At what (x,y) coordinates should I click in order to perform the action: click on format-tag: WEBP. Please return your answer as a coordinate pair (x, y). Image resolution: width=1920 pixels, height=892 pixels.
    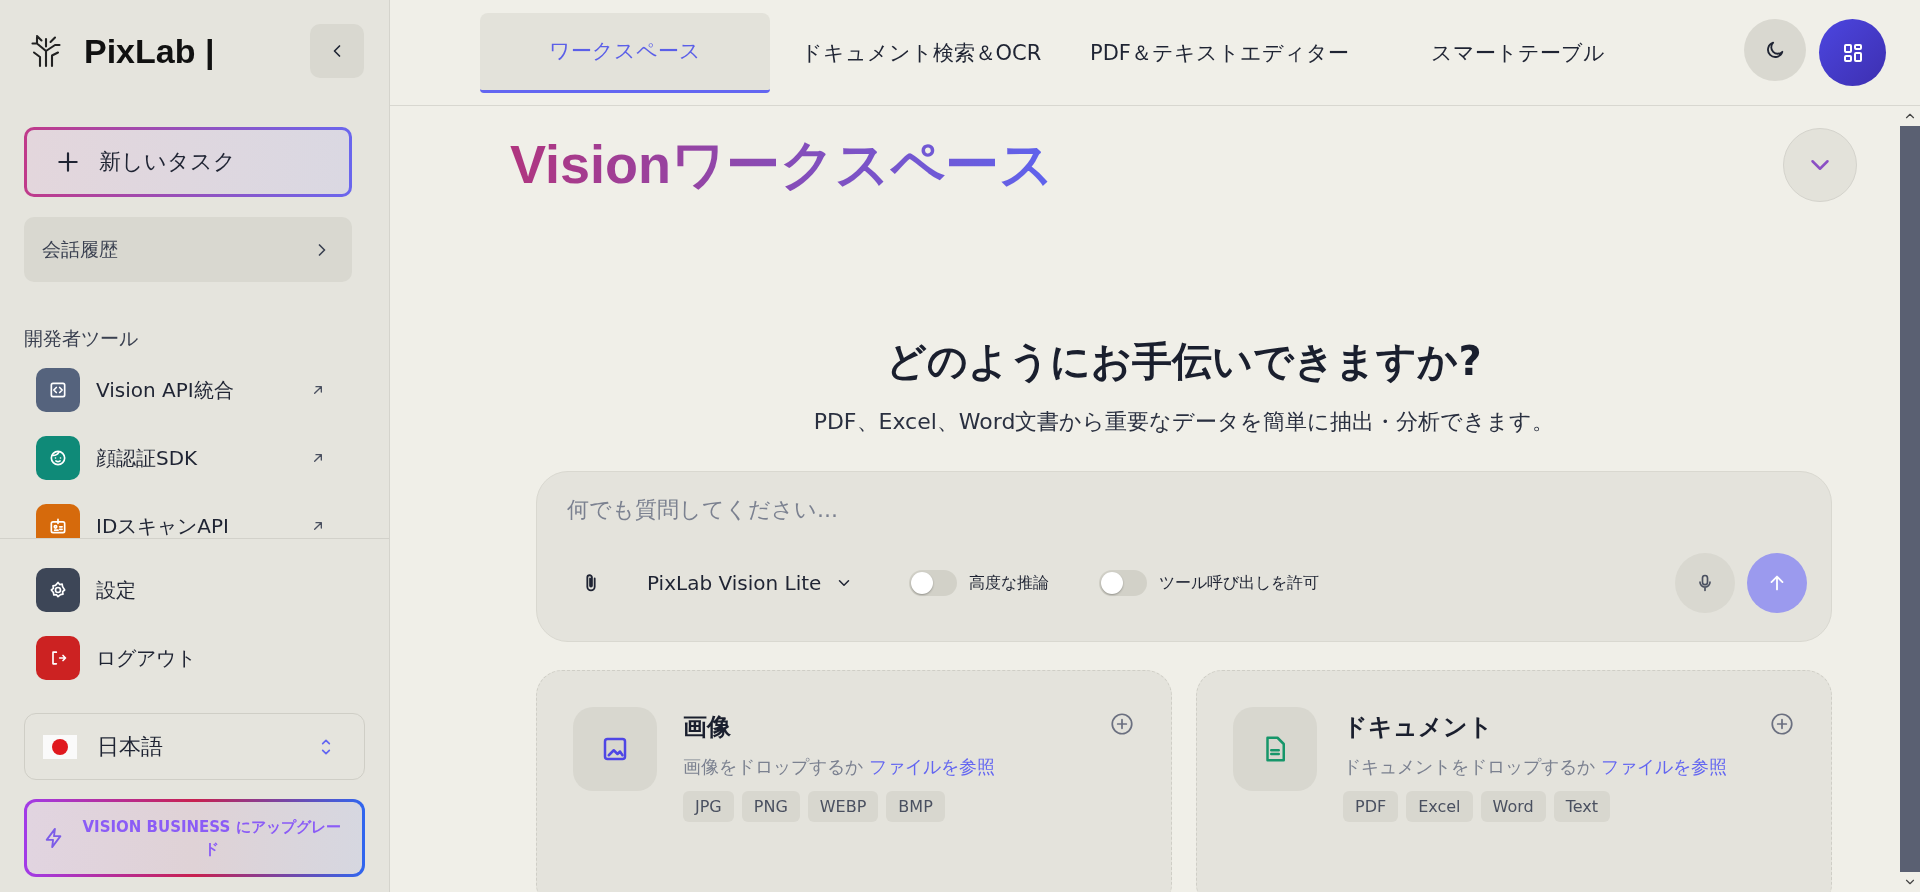
    Looking at the image, I should click on (843, 806).